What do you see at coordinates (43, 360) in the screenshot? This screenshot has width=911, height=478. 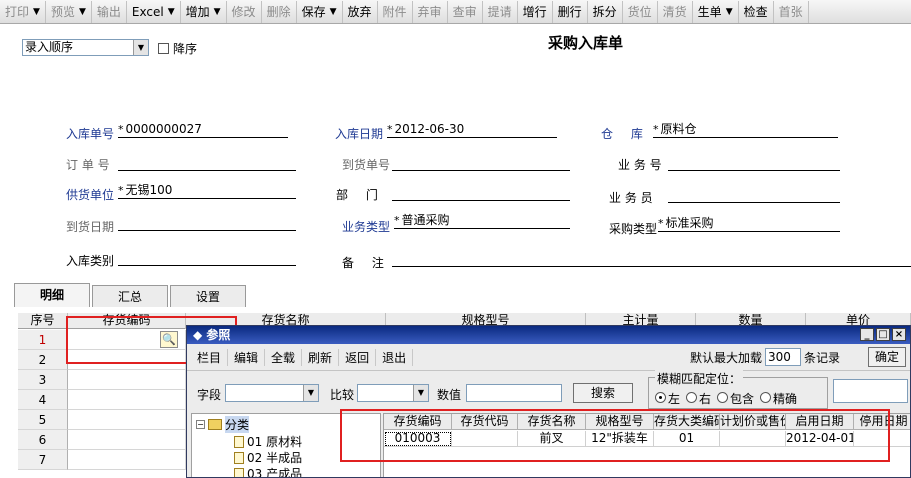 I see `row-number: 2` at bounding box center [43, 360].